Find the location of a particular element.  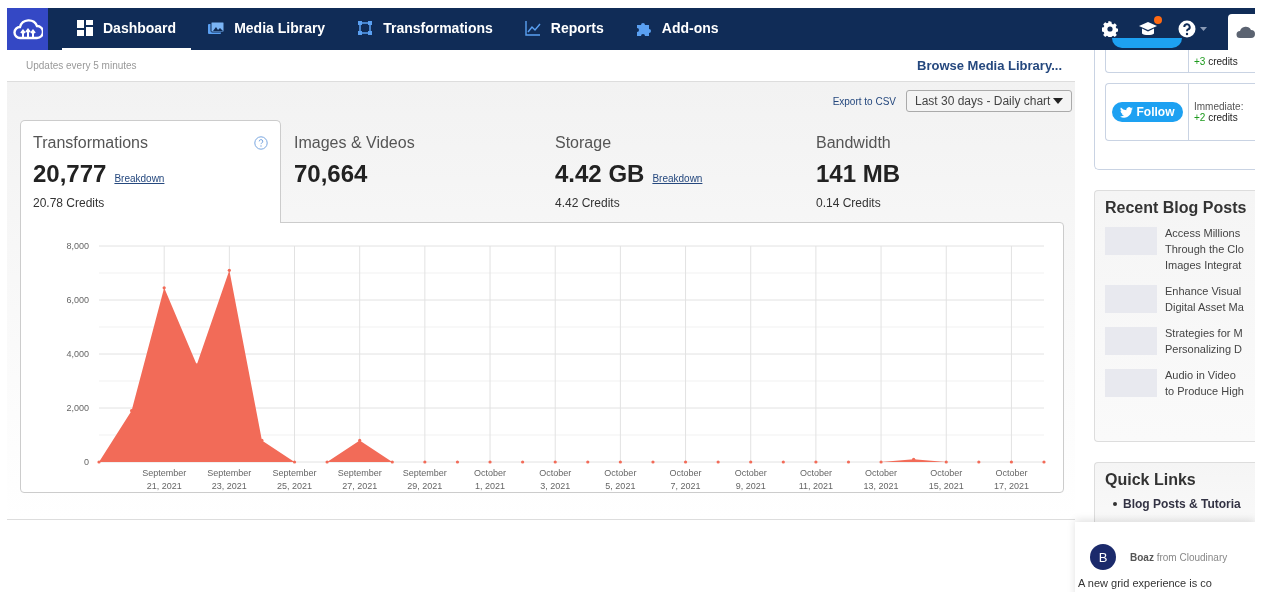

y-axis-label: 4,000 is located at coordinates (77, 354).